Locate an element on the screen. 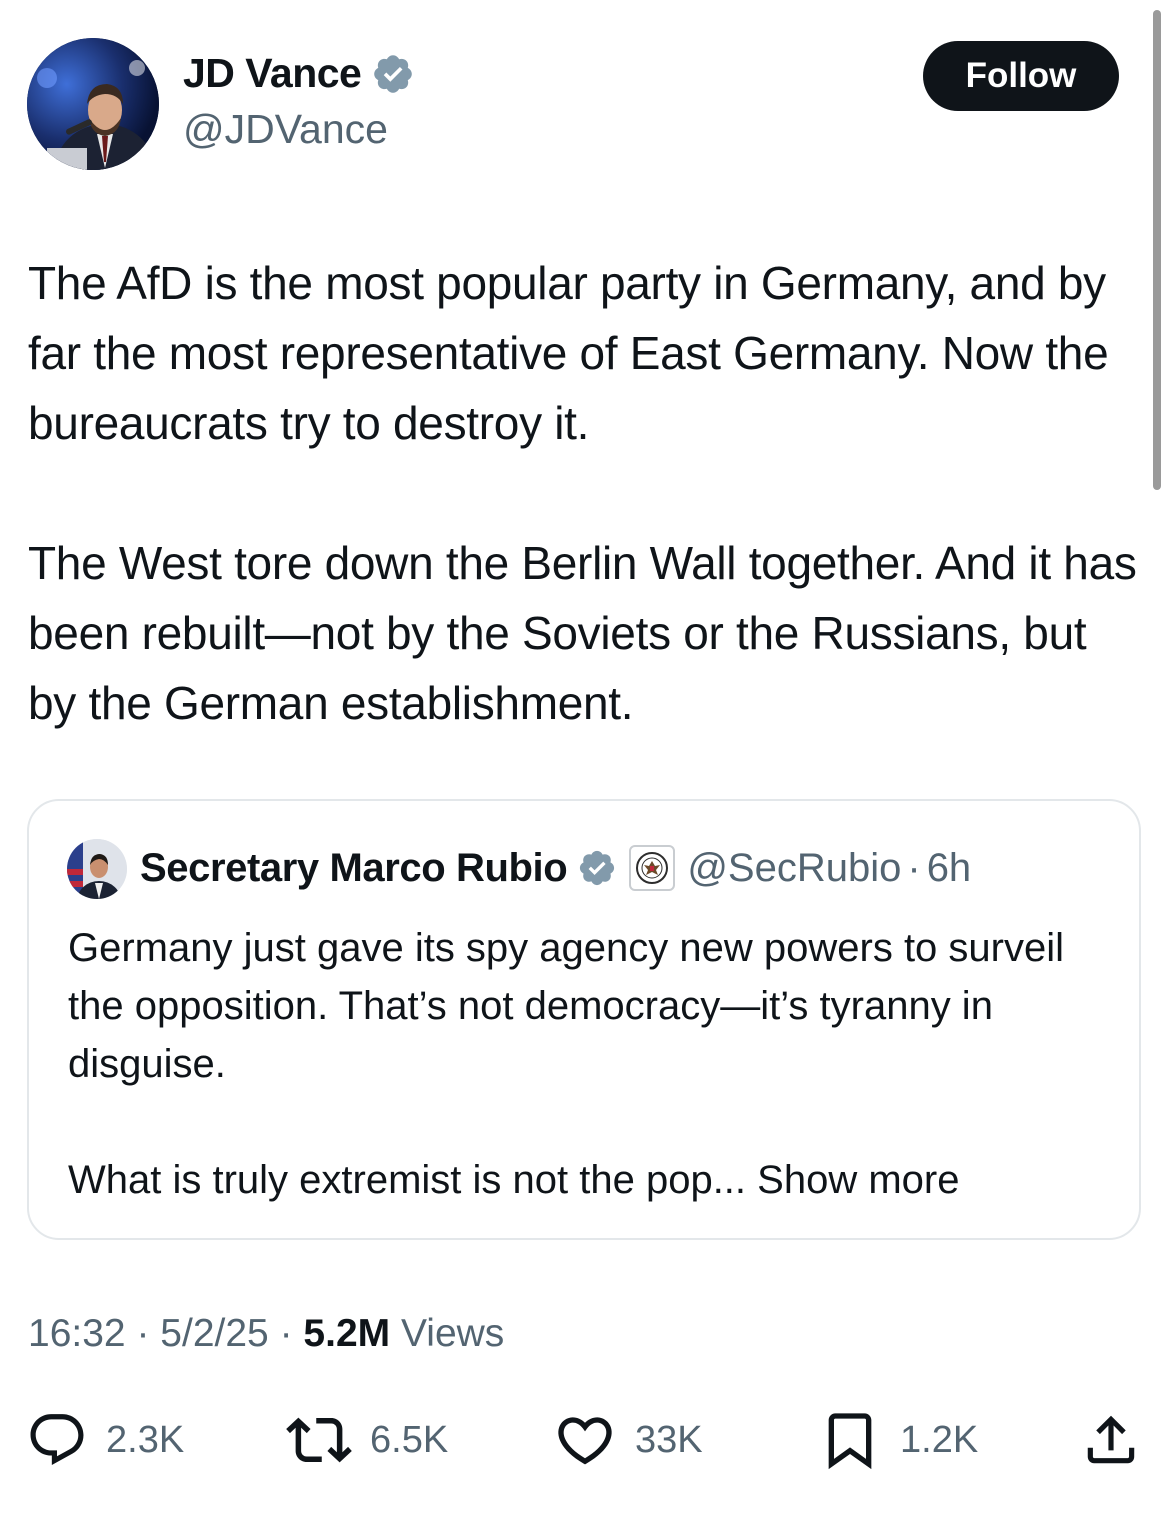  quote-author-handle: @SecRubio is located at coordinates (794, 868).